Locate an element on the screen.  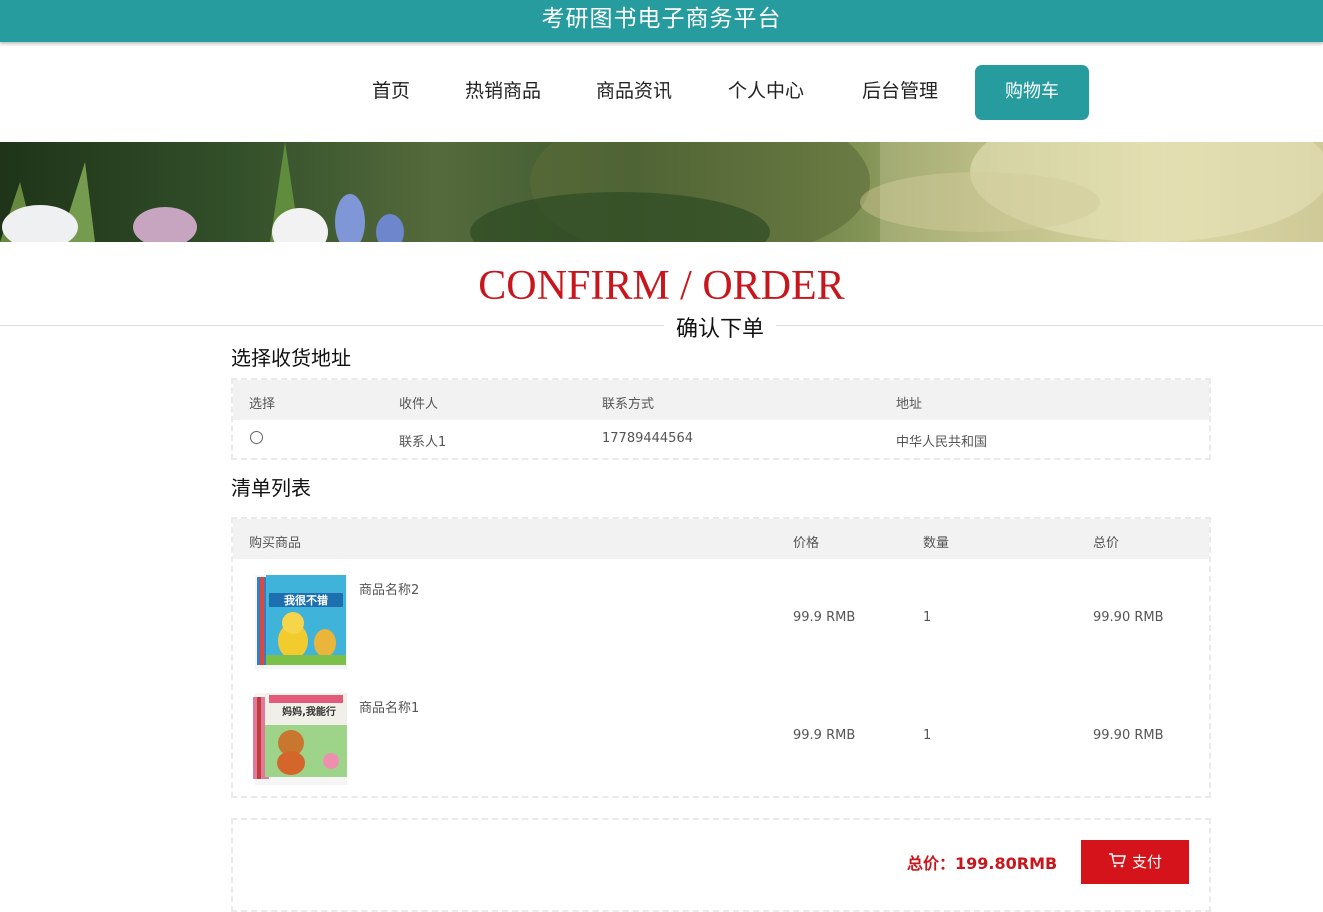
banner-illustration is located at coordinates (661, 192).